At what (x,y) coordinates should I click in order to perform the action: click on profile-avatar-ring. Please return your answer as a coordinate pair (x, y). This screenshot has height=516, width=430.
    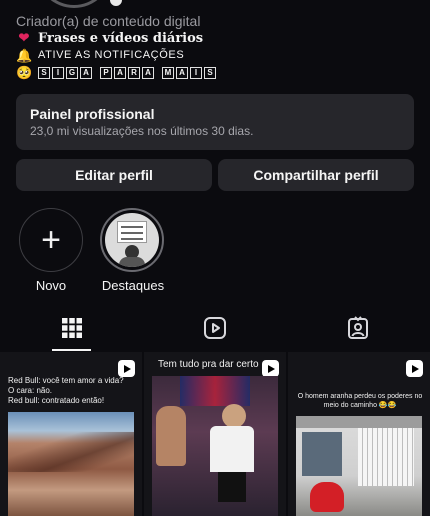
    Looking at the image, I should click on (74, 4).